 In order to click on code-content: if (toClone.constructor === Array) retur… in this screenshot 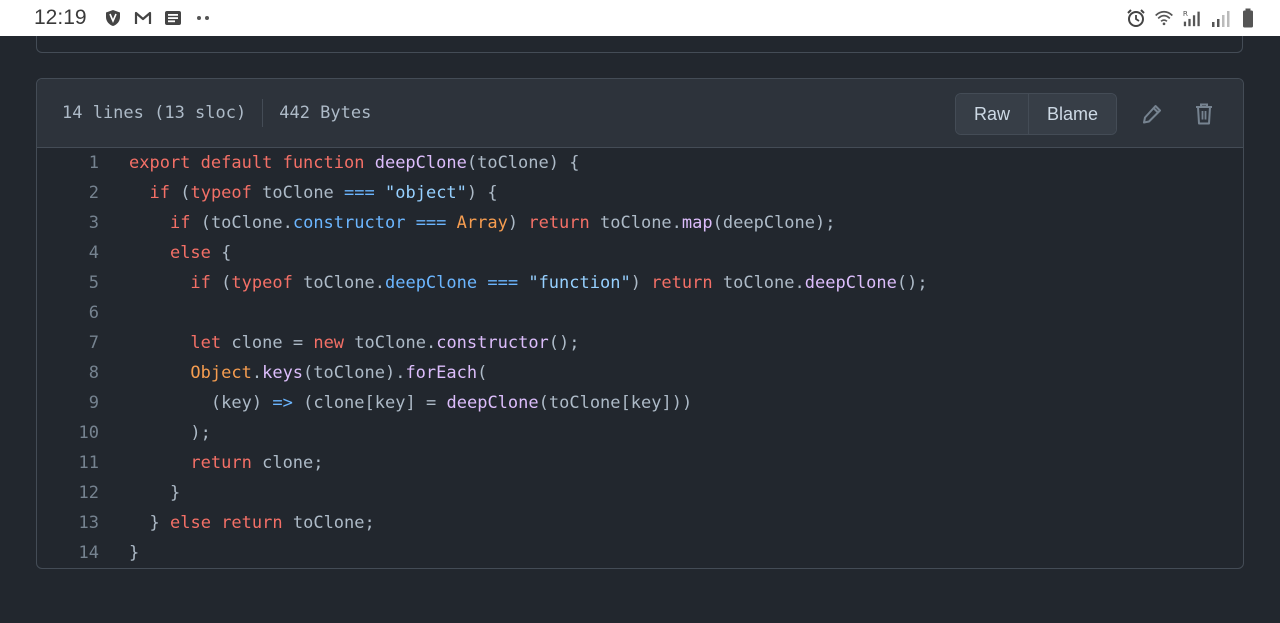, I will do `click(502, 223)`.